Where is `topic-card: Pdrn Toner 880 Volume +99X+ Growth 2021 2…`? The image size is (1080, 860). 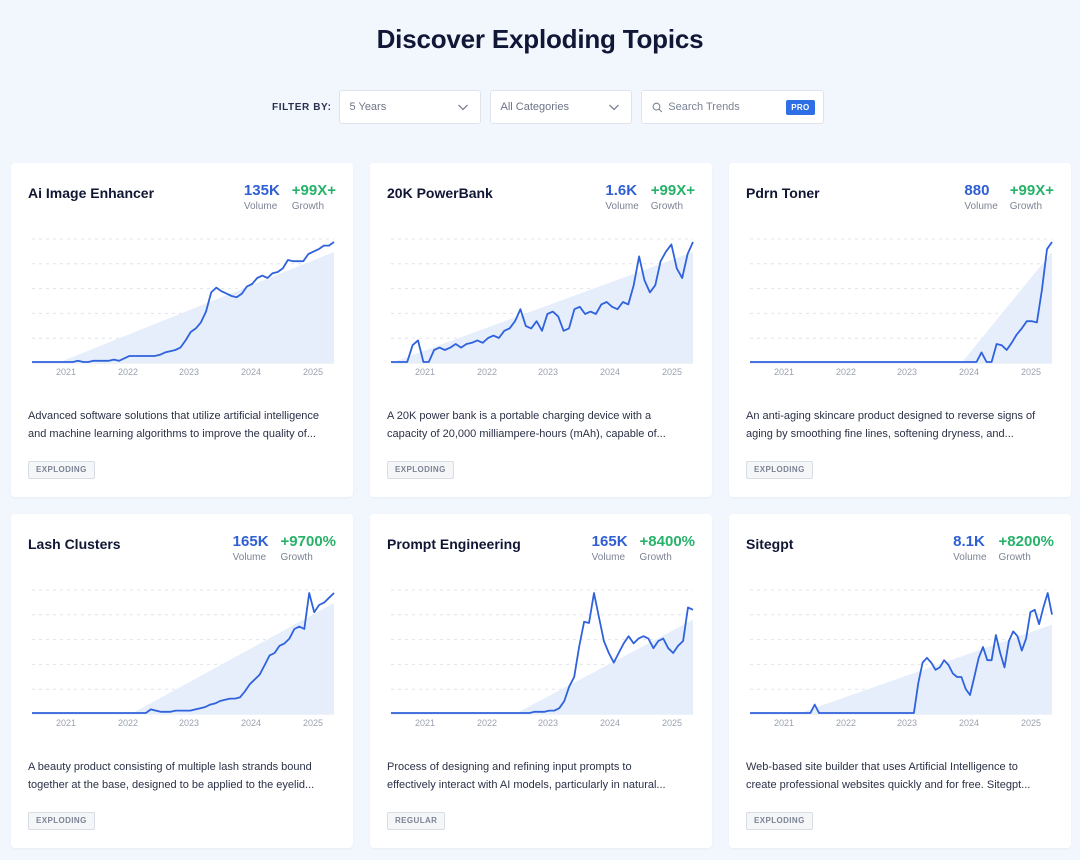
topic-card: Pdrn Toner 880 Volume +99X+ Growth 2021 2… is located at coordinates (900, 330).